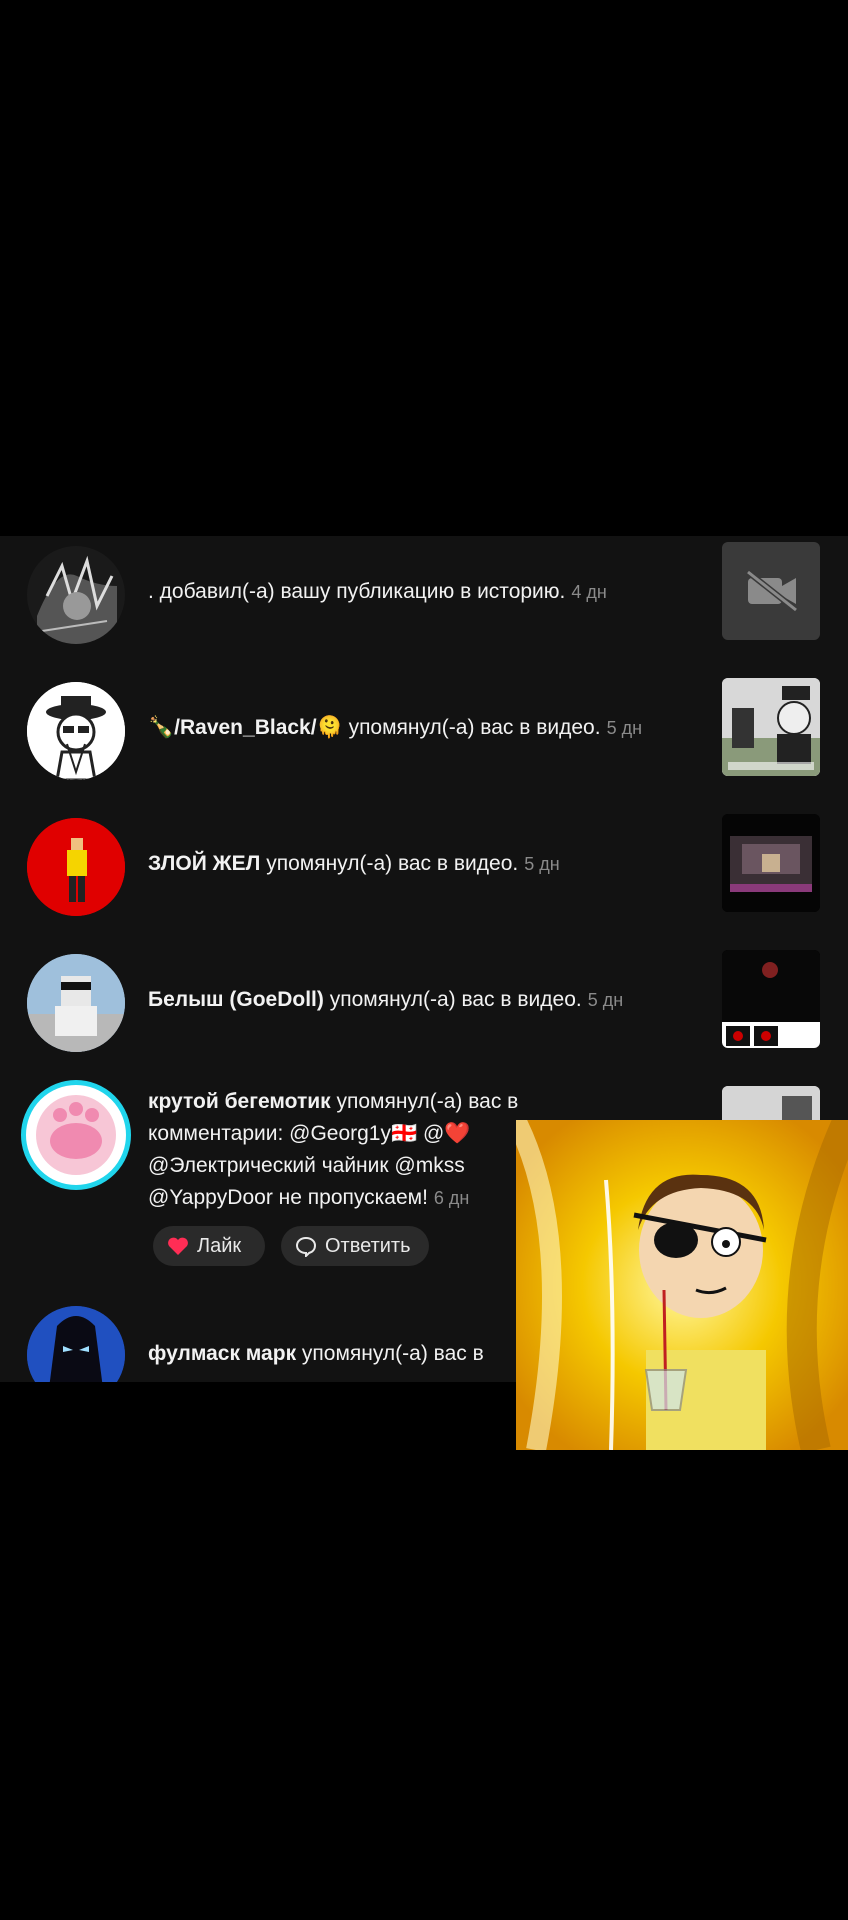 The image size is (848, 1920). I want to click on notification-text: ЗЛОЙ ЖЕЛ упомянул(-а) вас в видео. 5 дн, so click(354, 864).